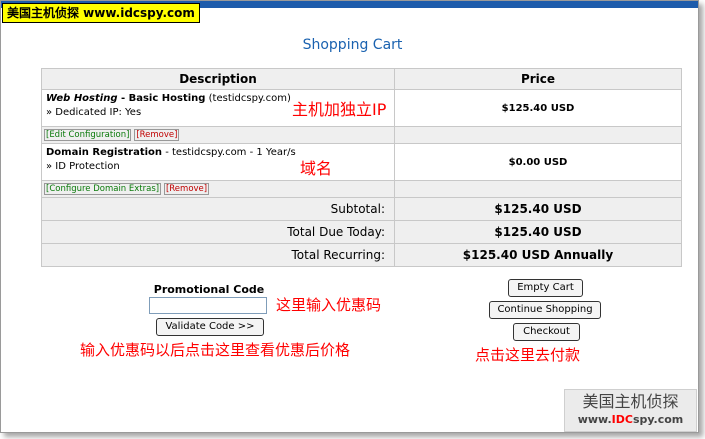 This screenshot has width=705, height=439. What do you see at coordinates (209, 289) in the screenshot?
I see `promo-code-label: Promotional Code` at bounding box center [209, 289].